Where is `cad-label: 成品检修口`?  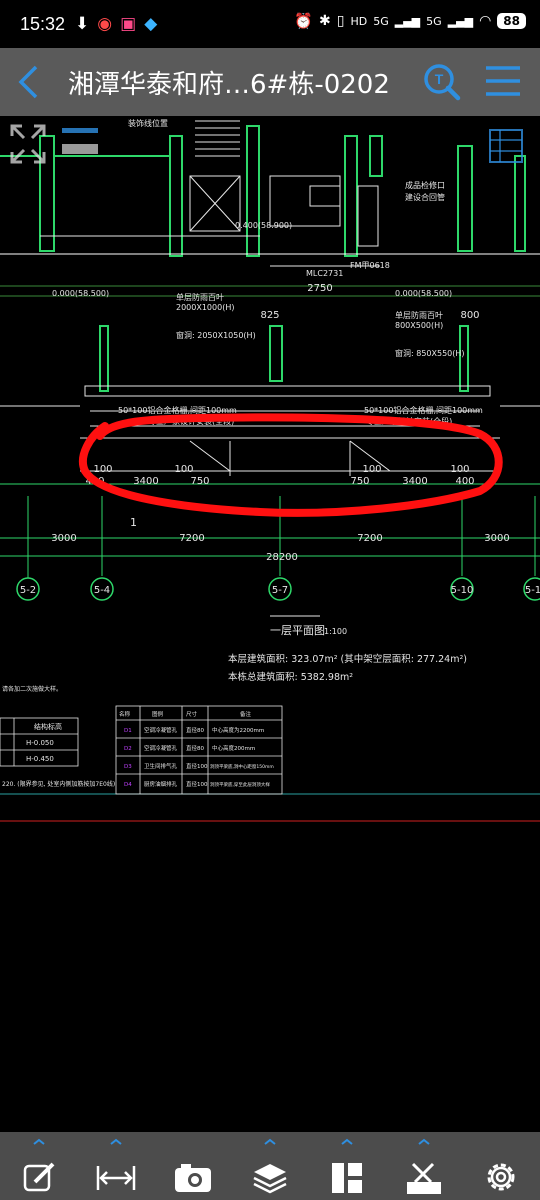 cad-label: 成品检修口 is located at coordinates (425, 185).